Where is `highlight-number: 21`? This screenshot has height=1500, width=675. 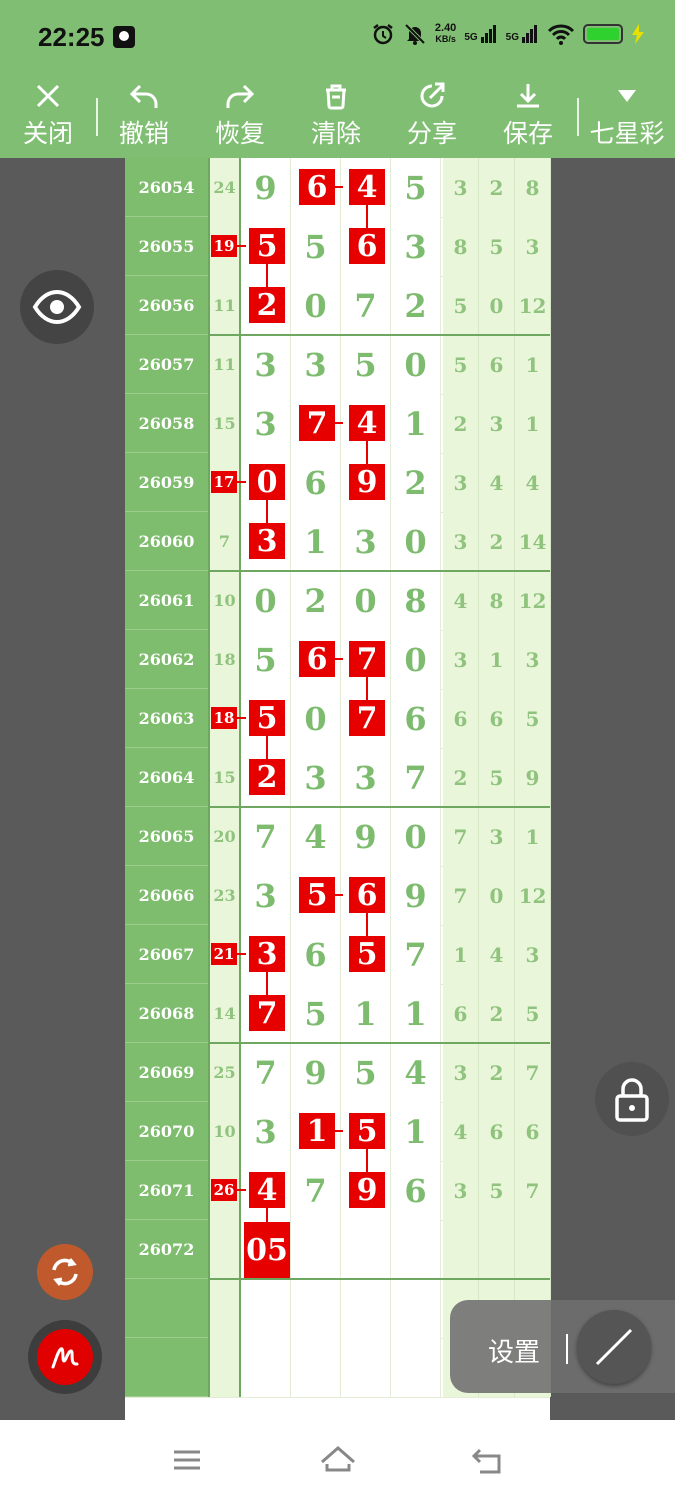
highlight-number: 21 is located at coordinates (224, 954).